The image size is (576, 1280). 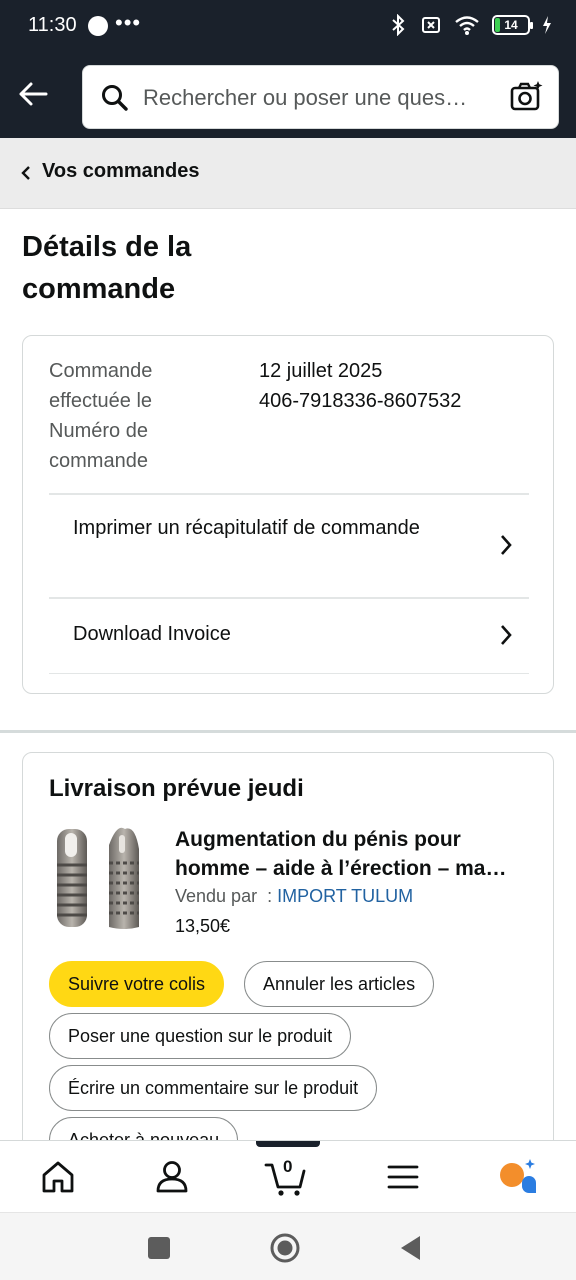 What do you see at coordinates (345, 896) in the screenshot?
I see `seller-name-link: IMPORT TULUM` at bounding box center [345, 896].